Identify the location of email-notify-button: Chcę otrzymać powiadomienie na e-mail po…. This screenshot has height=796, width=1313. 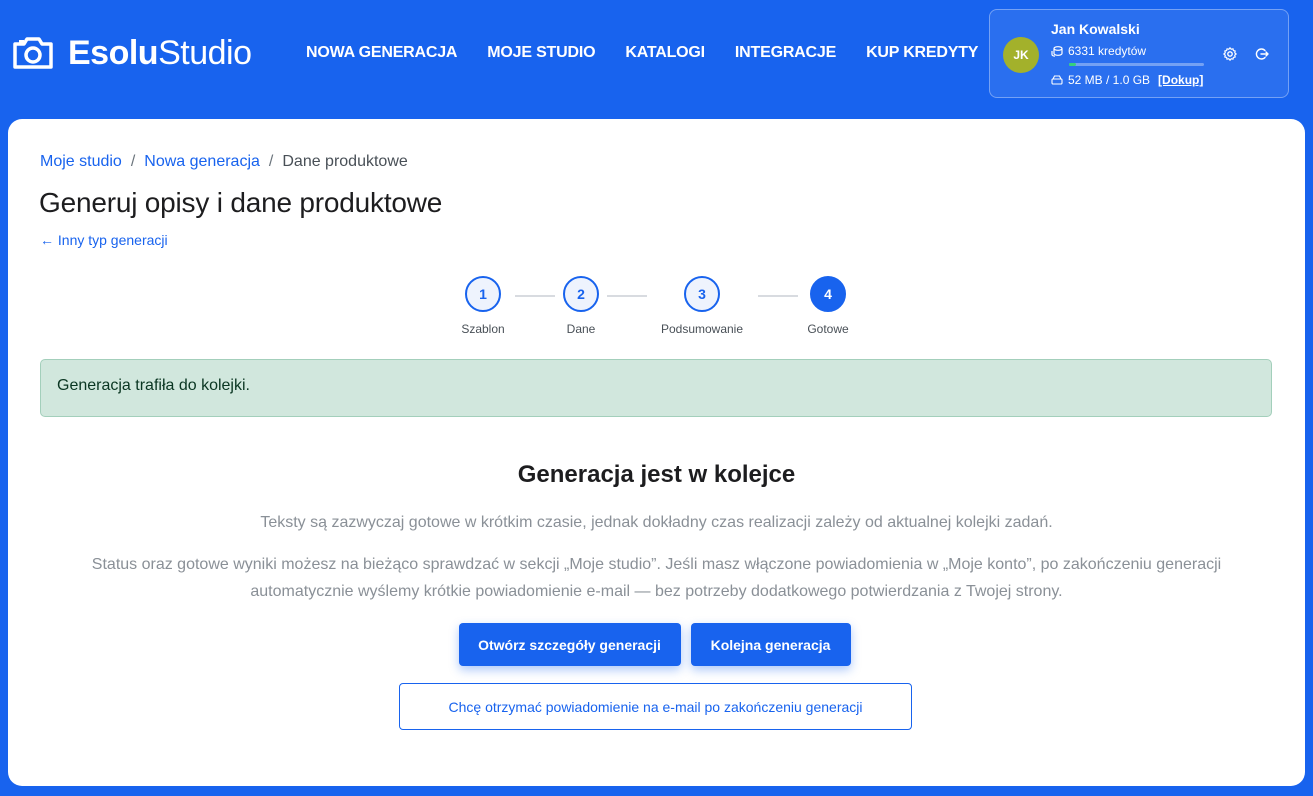
(655, 706).